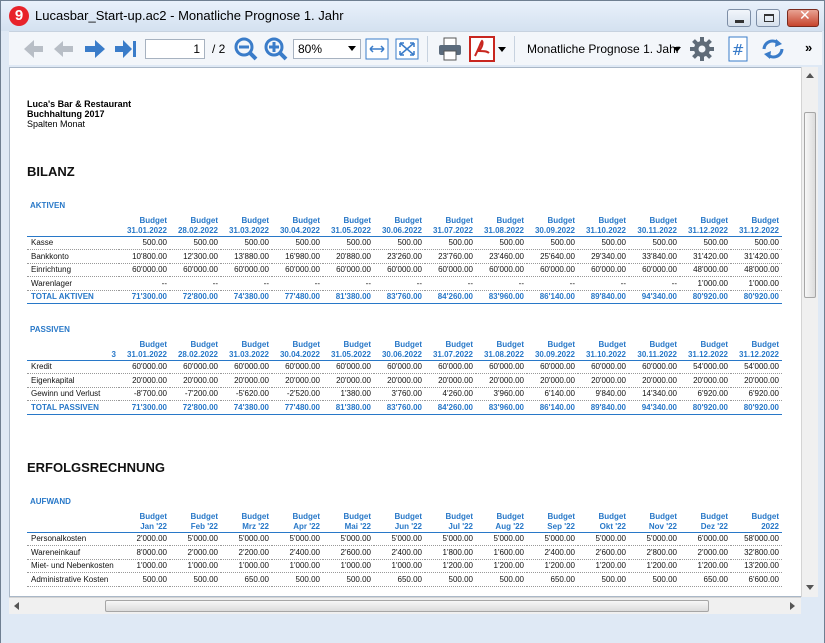 Image resolution: width=825 pixels, height=643 pixels. I want to click on report-select: Monatliche Prognose 1. Jahr, so click(603, 49).